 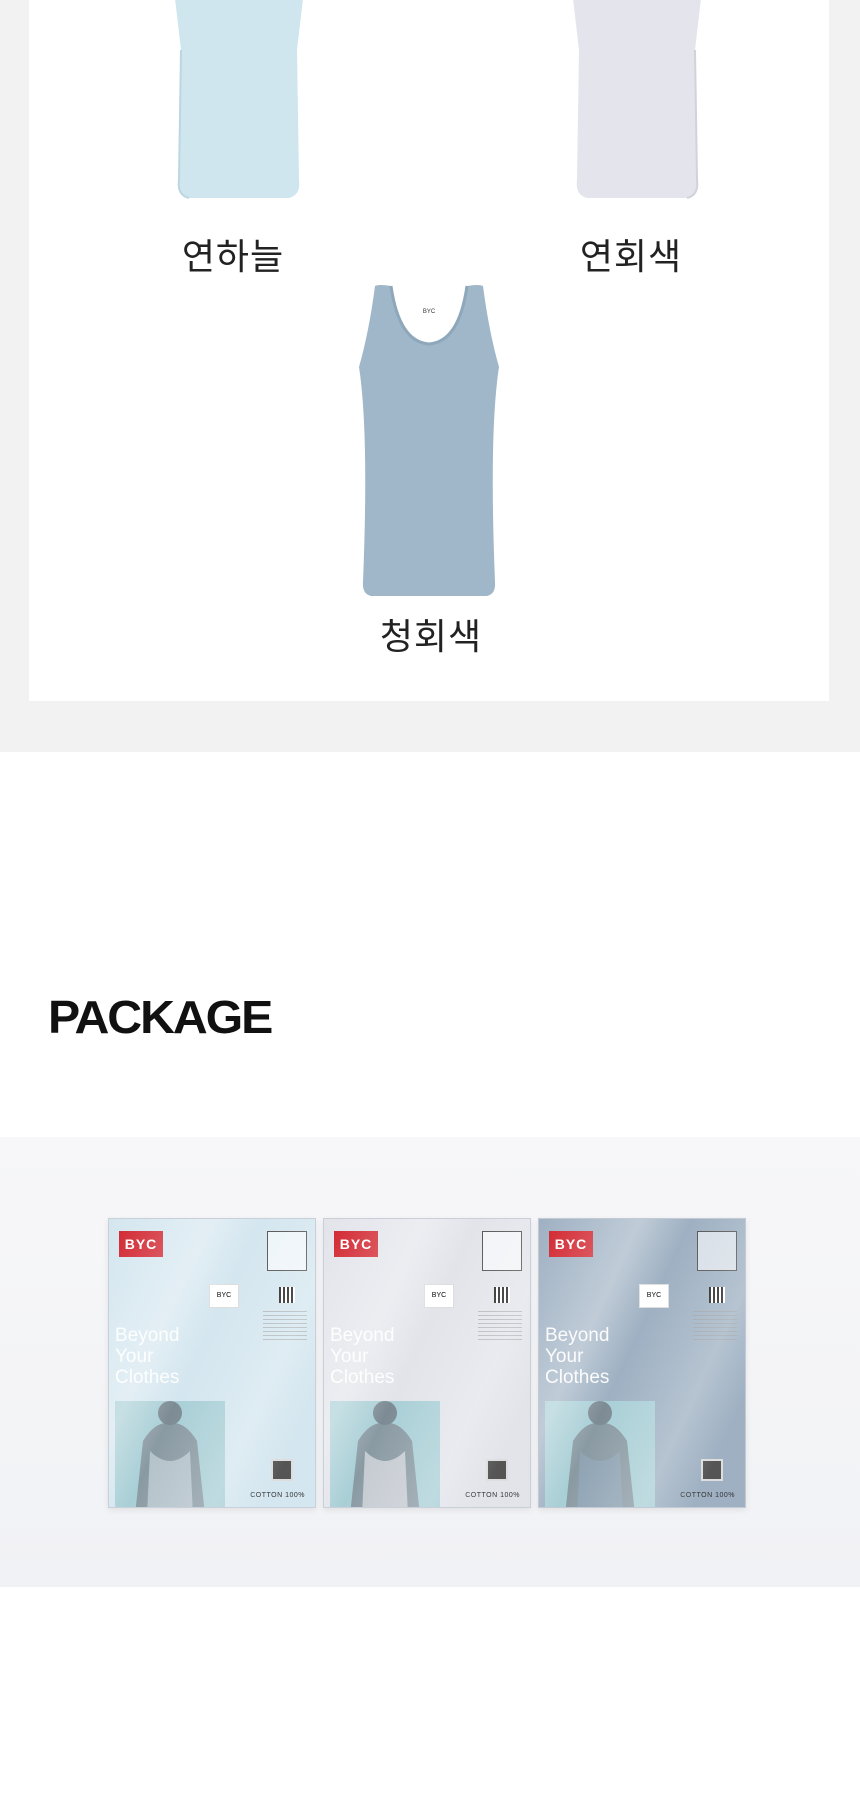 I want to click on tank-top-light-sky-image, so click(x=239, y=99).